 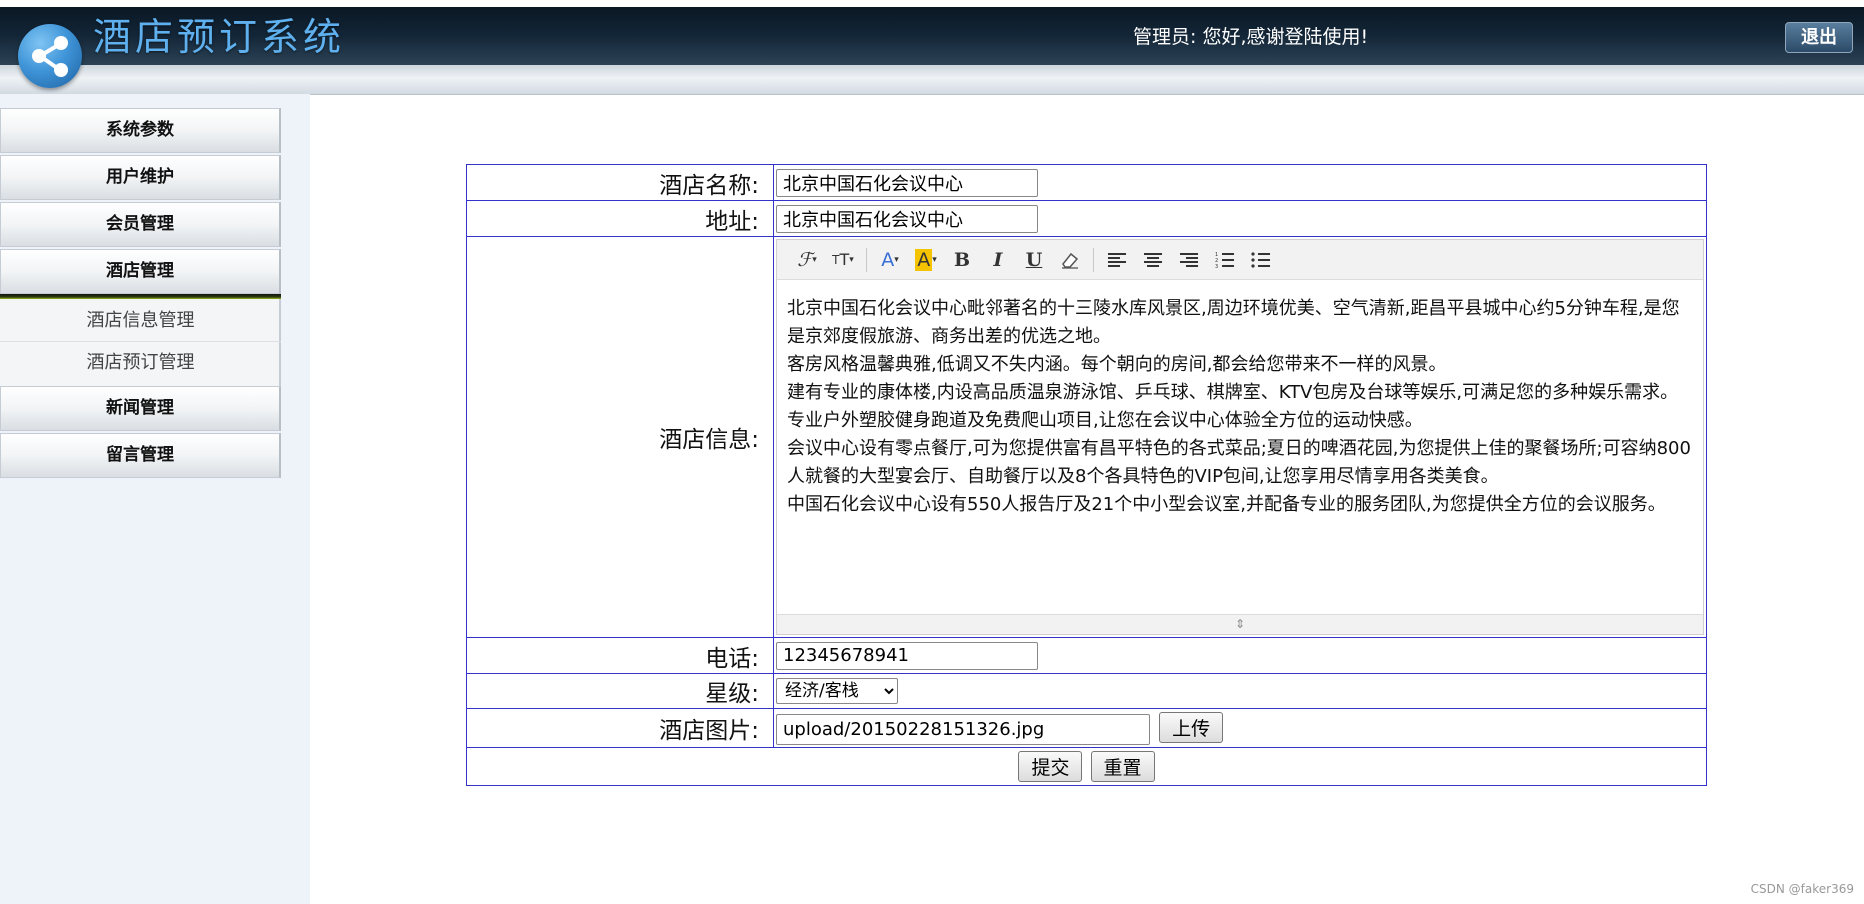 I want to click on eraser-icon, so click(x=1070, y=260).